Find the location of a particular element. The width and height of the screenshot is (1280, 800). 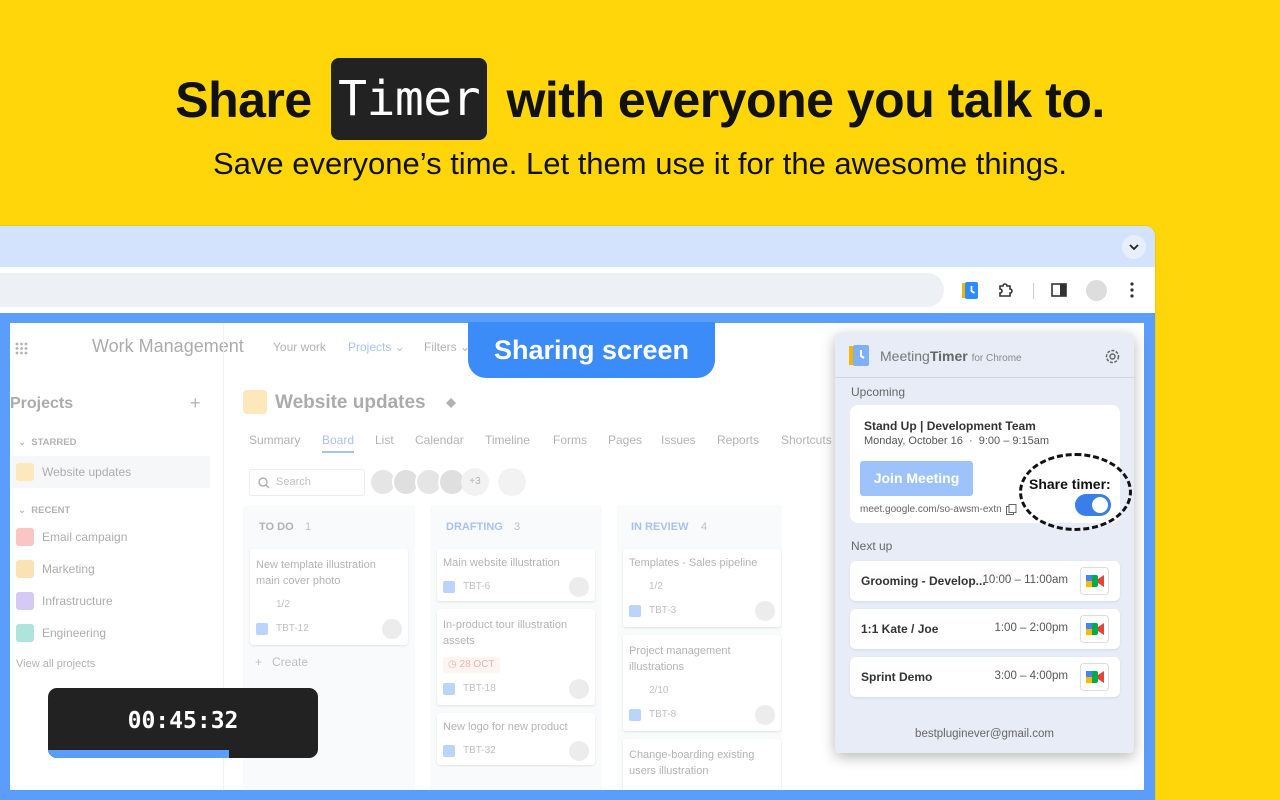

meeting-link: meet.google.com/so-awsm-extn is located at coordinates (931, 509).